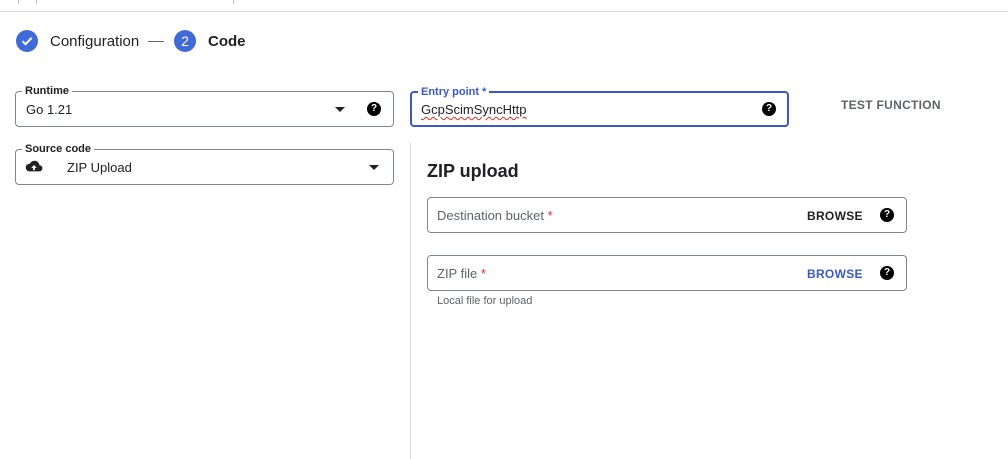 The width and height of the screenshot is (1008, 459). What do you see at coordinates (667, 215) in the screenshot?
I see `destination-bucket-field: Destination bucket * BROWSE ?` at bounding box center [667, 215].